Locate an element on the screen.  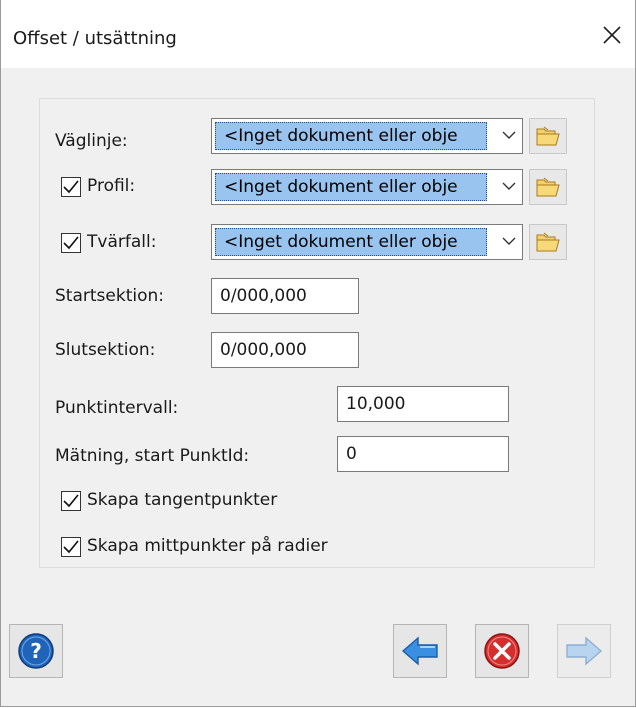
profil-browse-button is located at coordinates (548, 187).